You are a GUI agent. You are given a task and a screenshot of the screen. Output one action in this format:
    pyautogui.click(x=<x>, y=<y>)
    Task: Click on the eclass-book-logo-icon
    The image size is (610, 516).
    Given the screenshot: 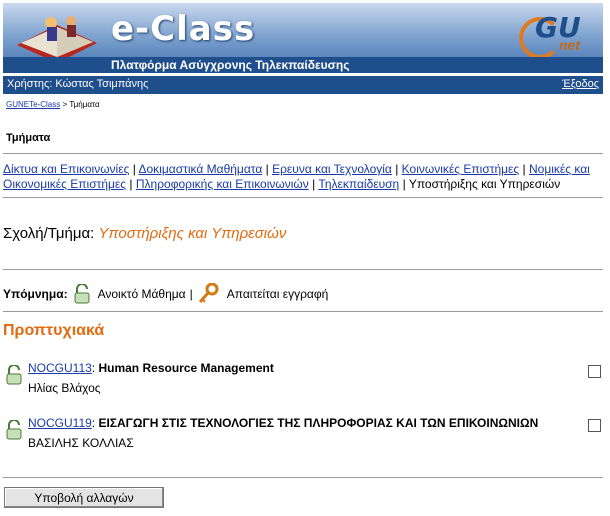 What is the action you would take?
    pyautogui.click(x=57, y=39)
    